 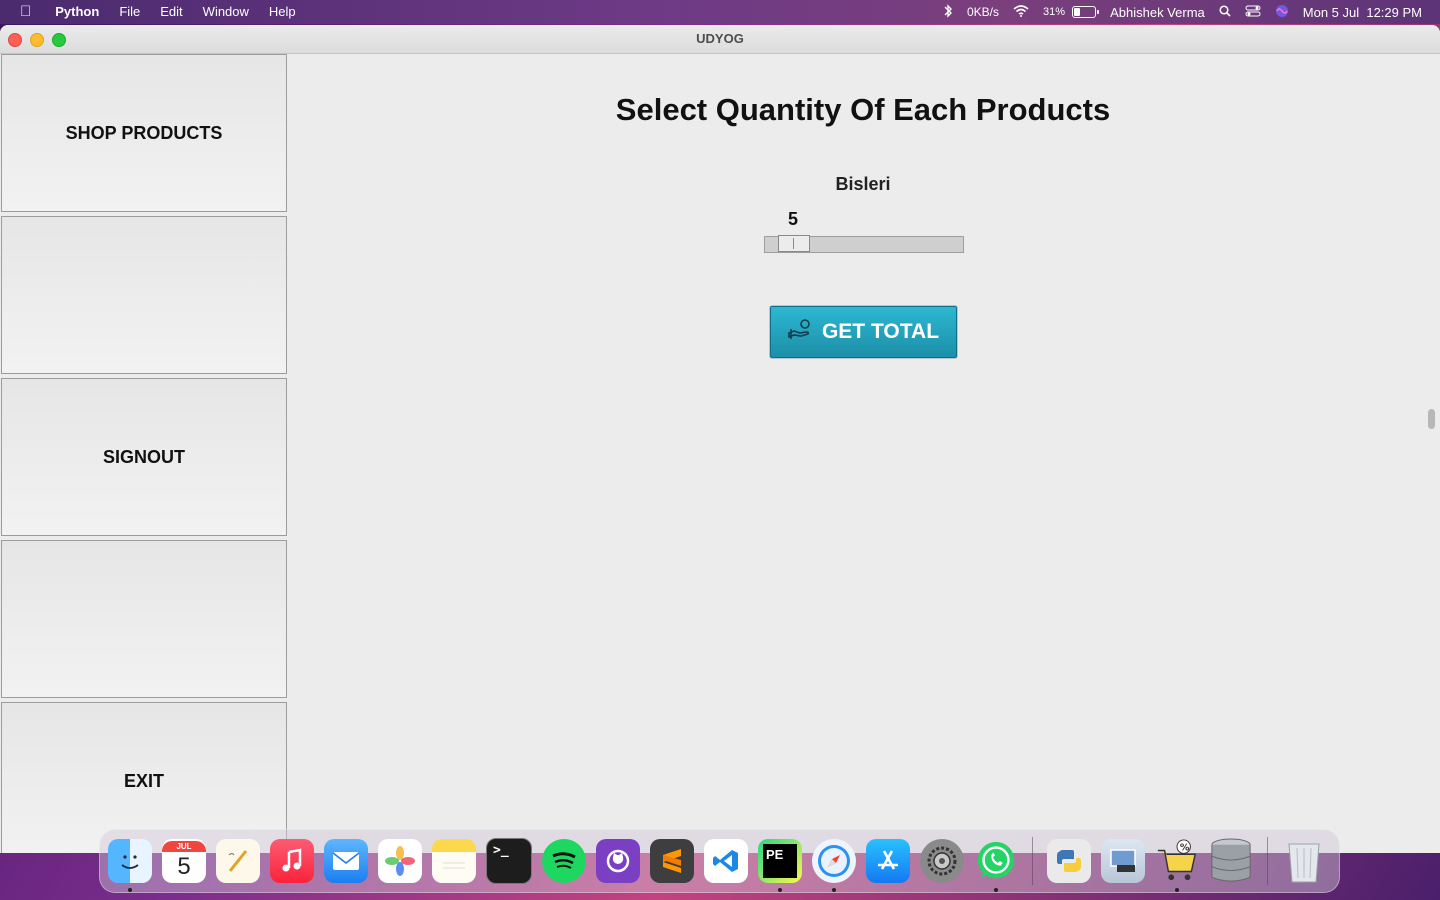 I want to click on title-bar: UDYOG, so click(x=720, y=39).